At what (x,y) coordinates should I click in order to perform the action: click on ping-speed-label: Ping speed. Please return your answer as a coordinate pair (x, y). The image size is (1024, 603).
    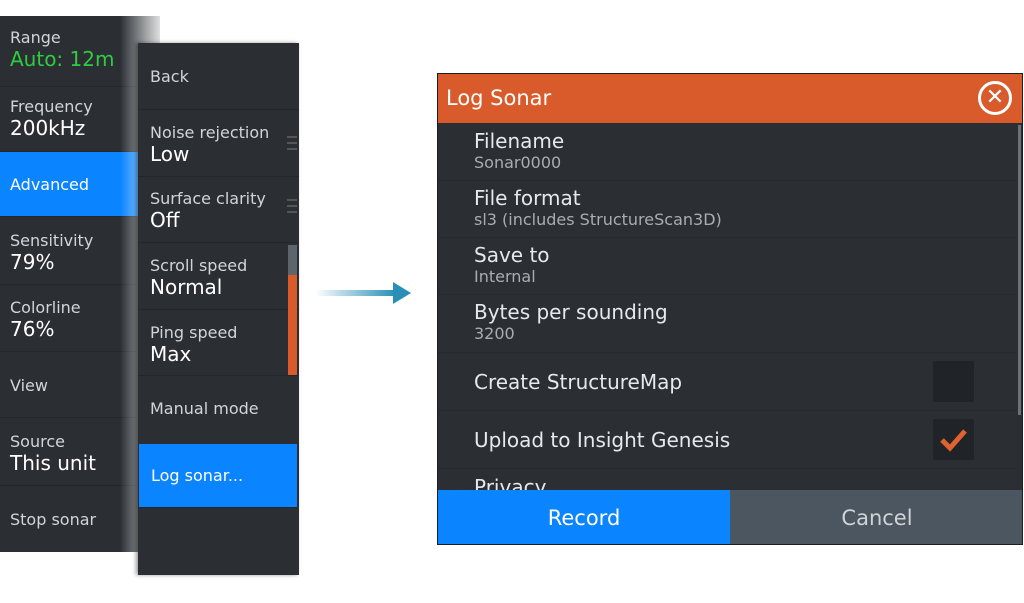
    Looking at the image, I should click on (194, 332).